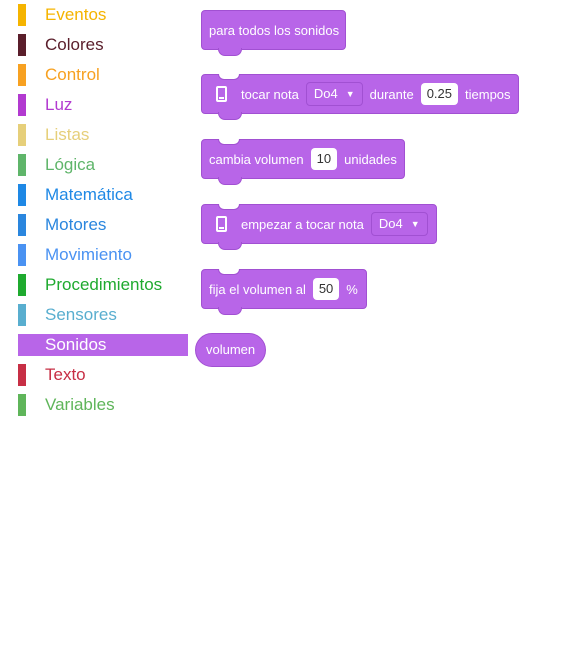 Image resolution: width=580 pixels, height=649 pixels. What do you see at coordinates (488, 94) in the screenshot?
I see `block-label: tiempos` at bounding box center [488, 94].